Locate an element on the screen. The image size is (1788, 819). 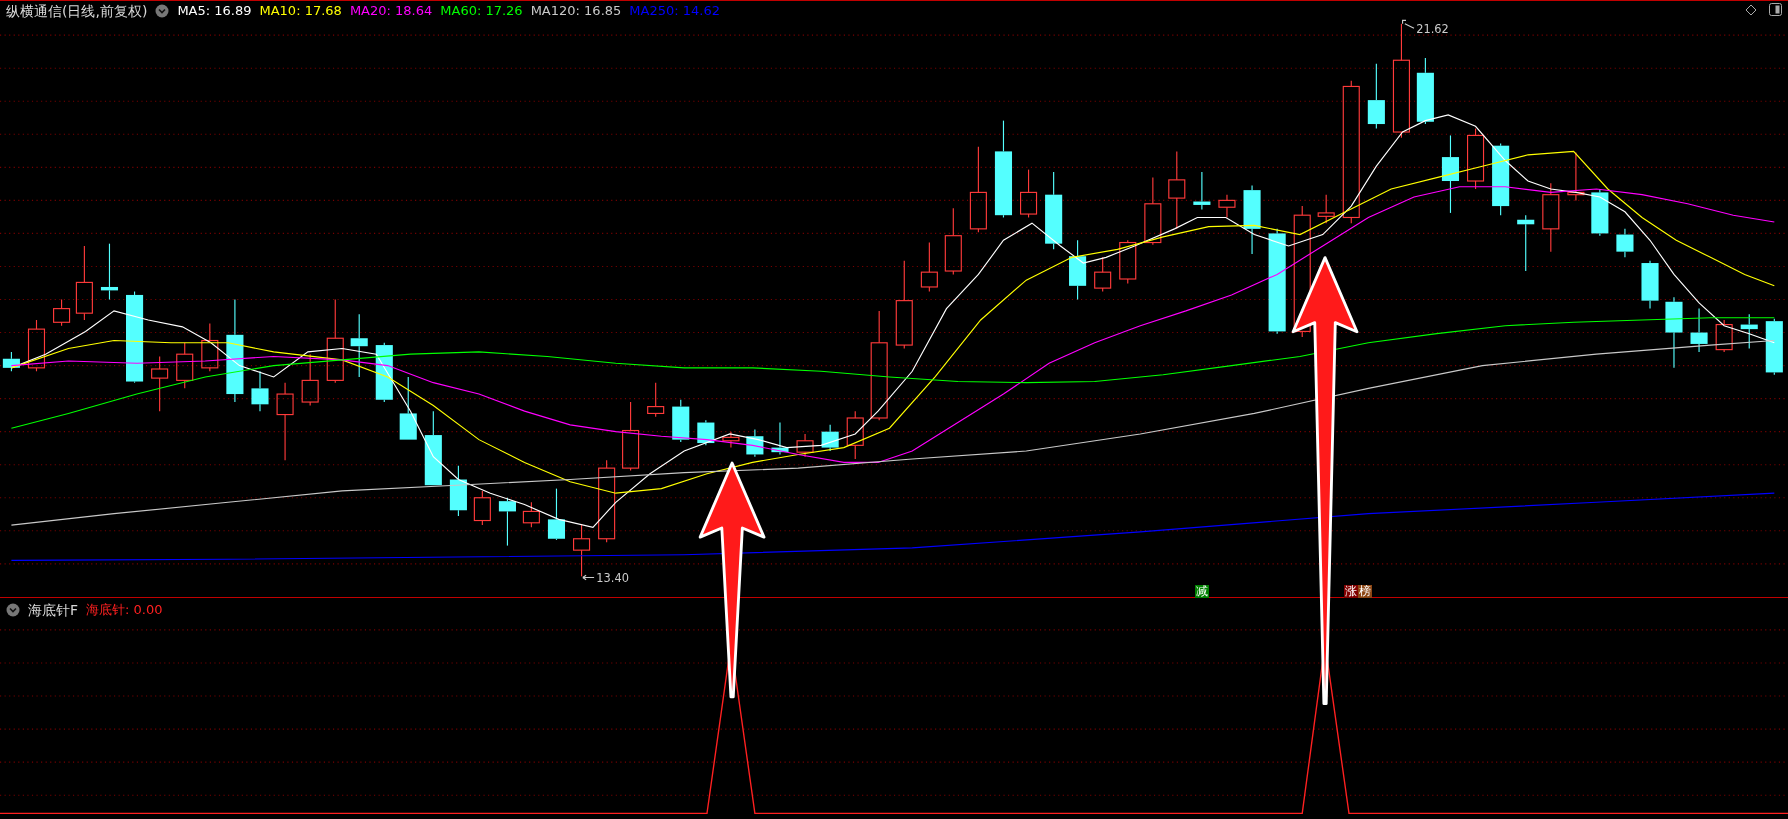
indicator-value: 海底针: 0.00 is located at coordinates (124, 610).